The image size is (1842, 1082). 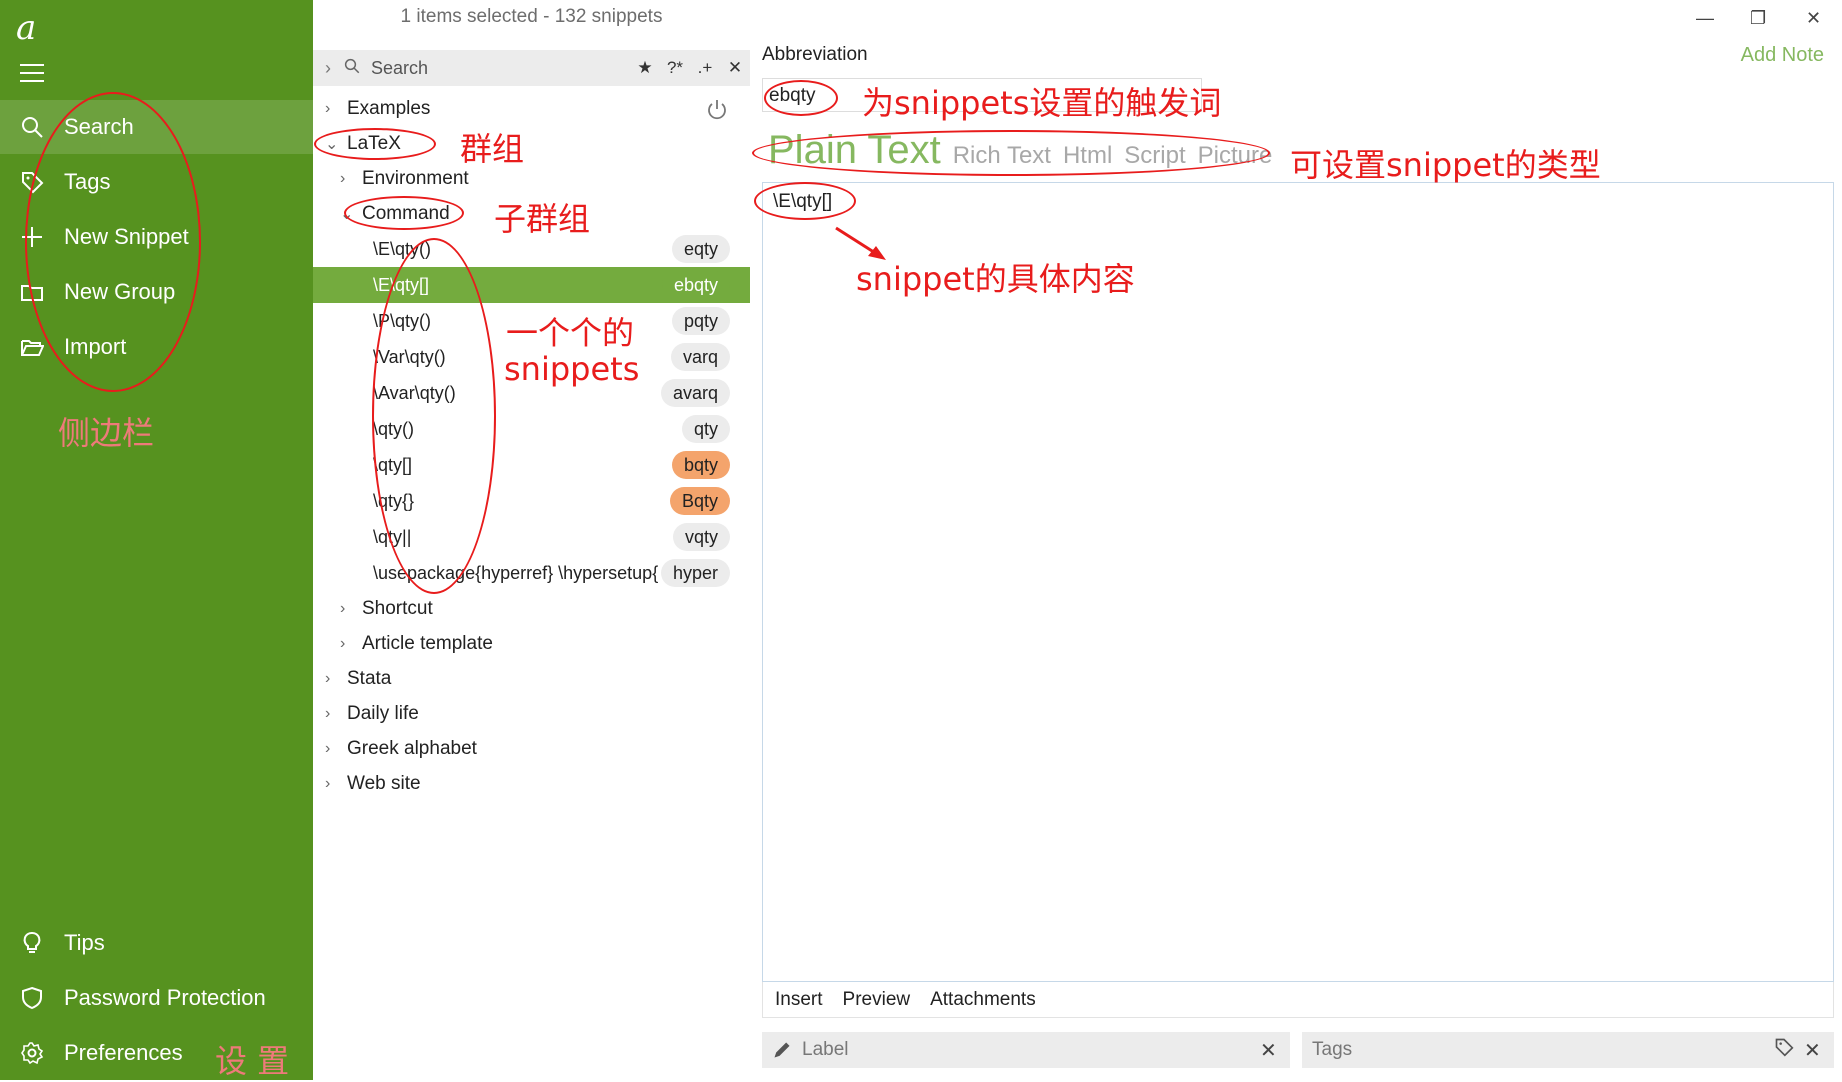 I want to click on restore-button: ❐, so click(x=1758, y=18).